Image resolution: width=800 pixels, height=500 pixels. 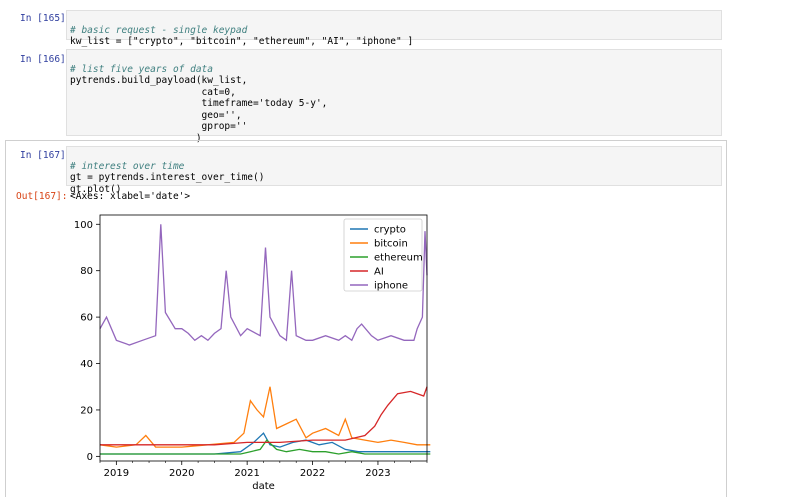 What do you see at coordinates (312, 473) in the screenshot?
I see `x-tick-label: 2022` at bounding box center [312, 473].